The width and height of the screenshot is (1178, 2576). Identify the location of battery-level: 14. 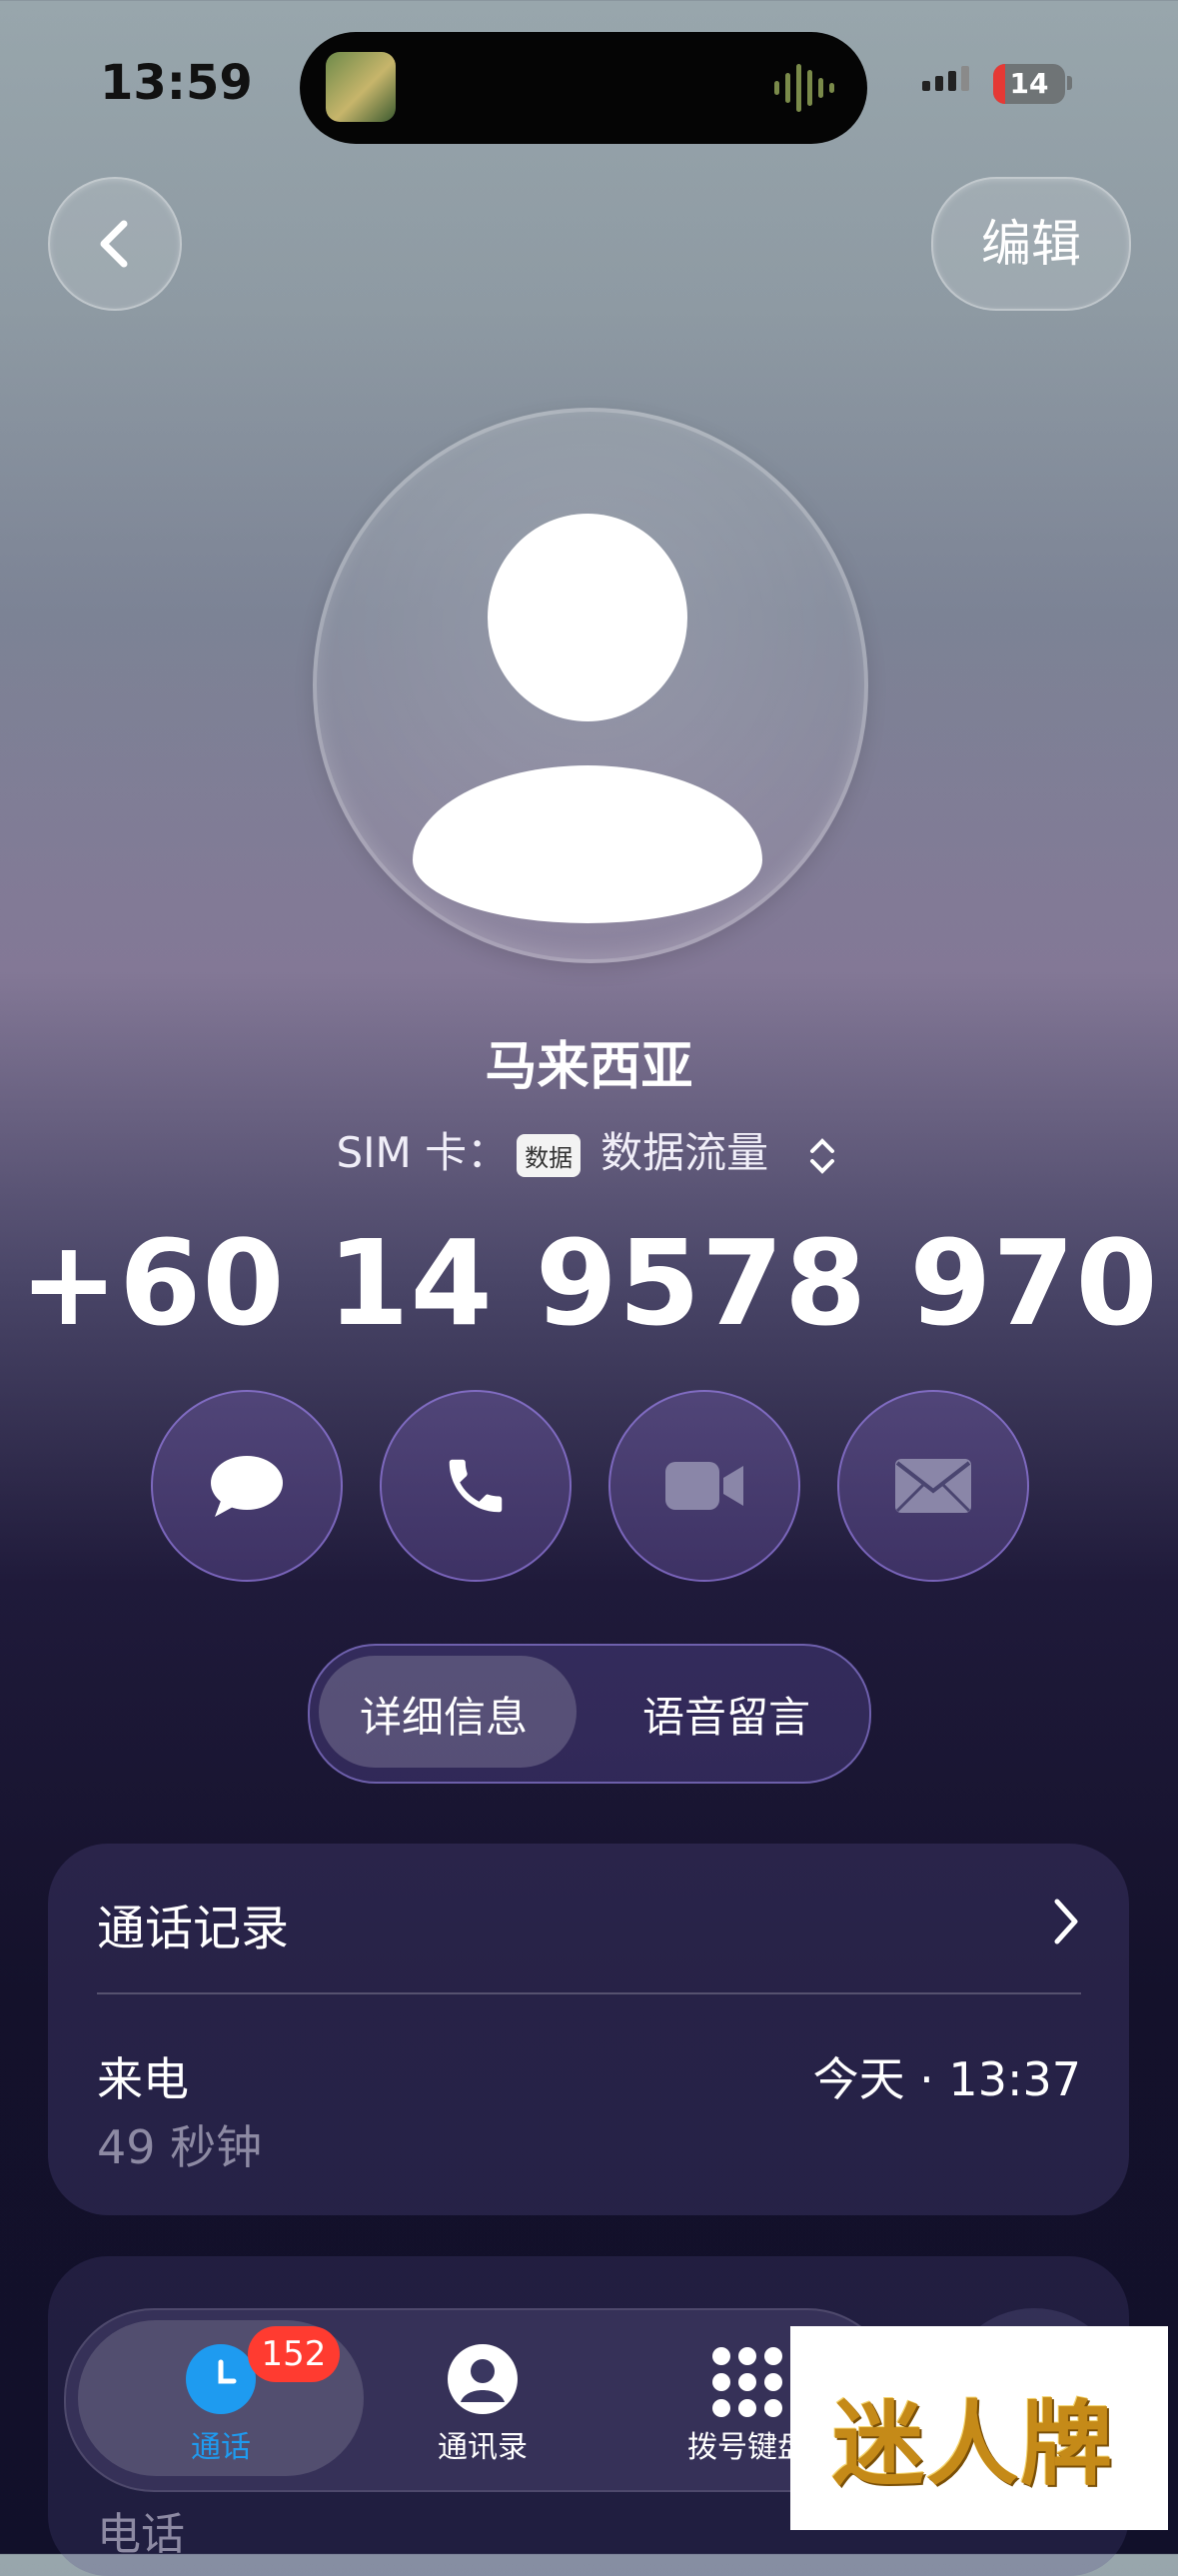
(1029, 83).